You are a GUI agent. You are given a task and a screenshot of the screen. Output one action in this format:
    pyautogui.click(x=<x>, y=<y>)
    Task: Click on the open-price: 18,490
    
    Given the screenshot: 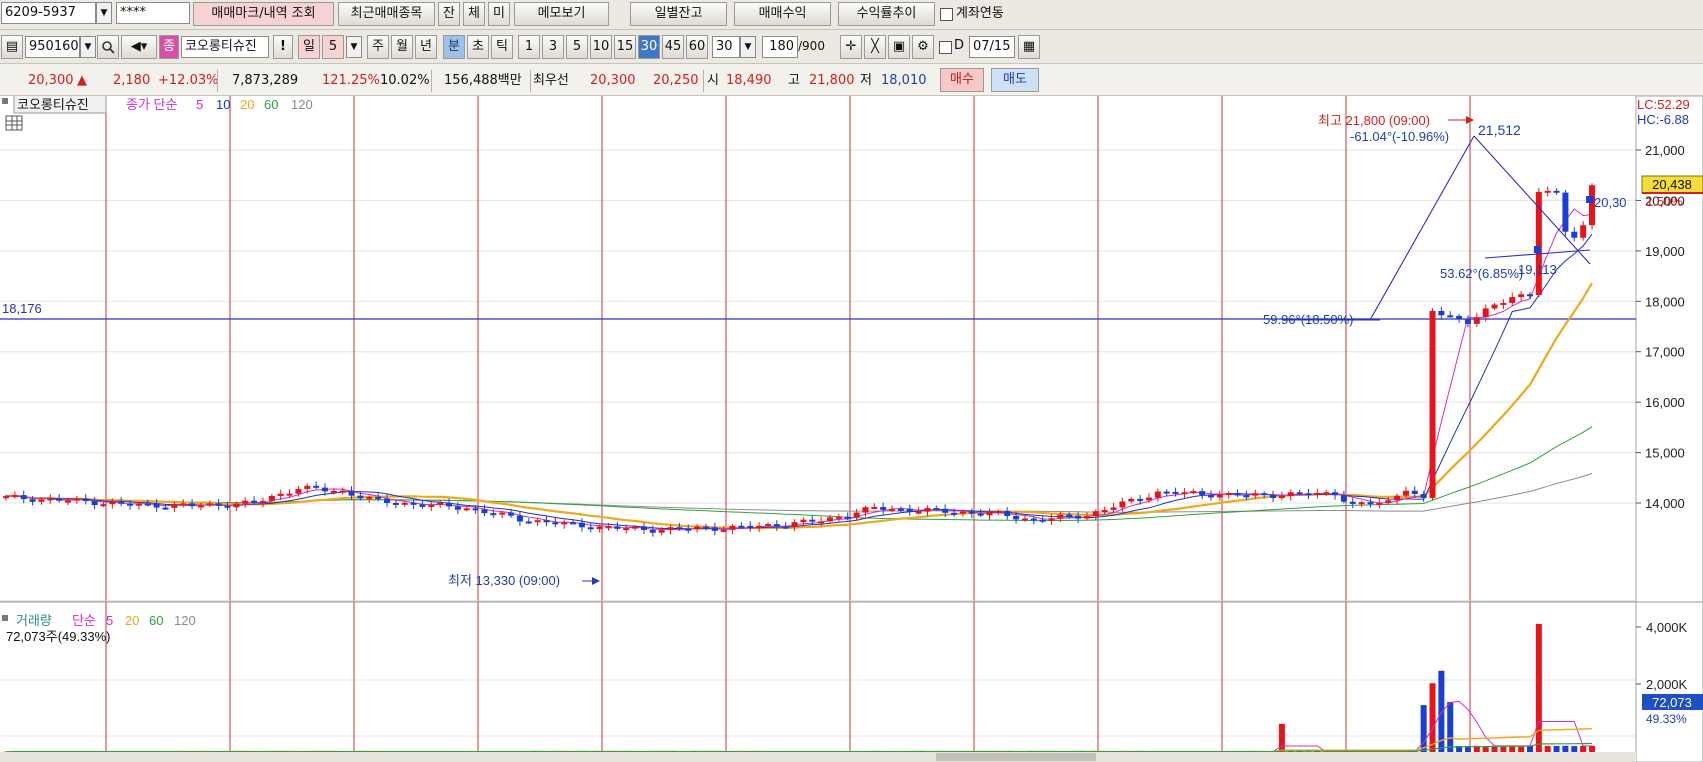 What is the action you would take?
    pyautogui.click(x=749, y=80)
    